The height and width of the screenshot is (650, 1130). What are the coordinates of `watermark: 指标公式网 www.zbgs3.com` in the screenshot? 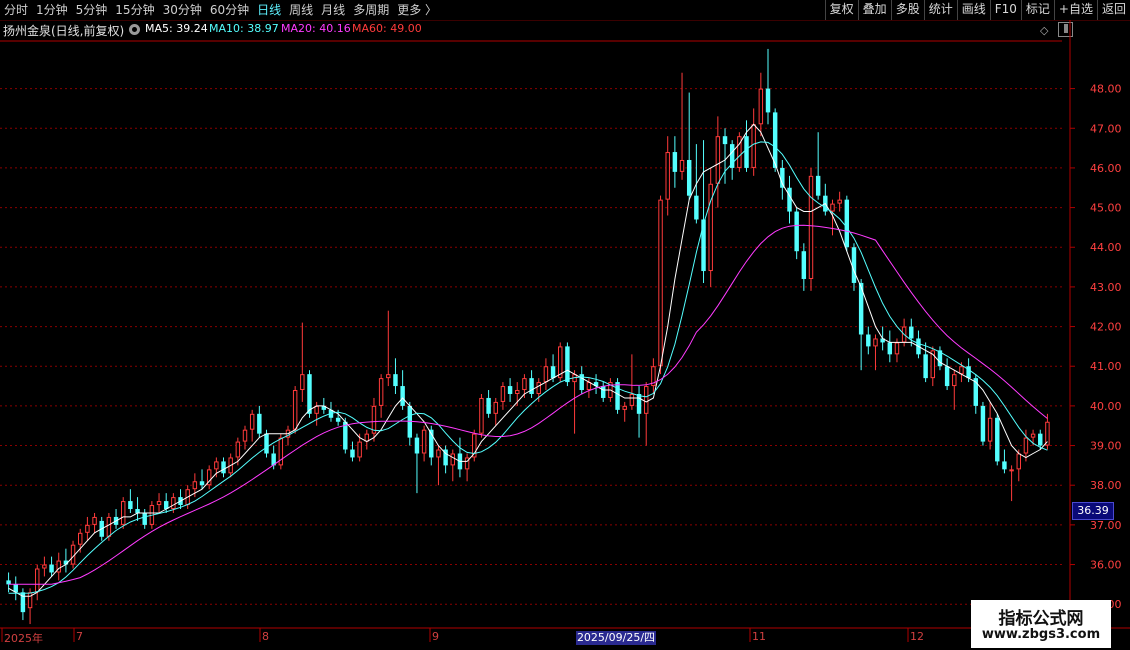 It's located at (1041, 624).